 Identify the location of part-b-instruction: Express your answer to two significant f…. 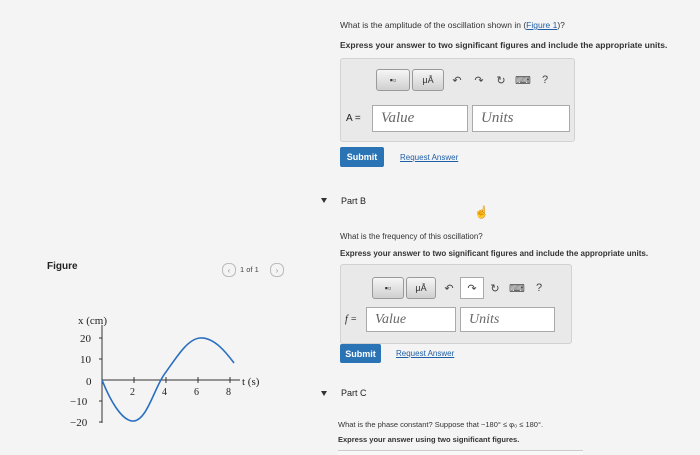
(494, 253).